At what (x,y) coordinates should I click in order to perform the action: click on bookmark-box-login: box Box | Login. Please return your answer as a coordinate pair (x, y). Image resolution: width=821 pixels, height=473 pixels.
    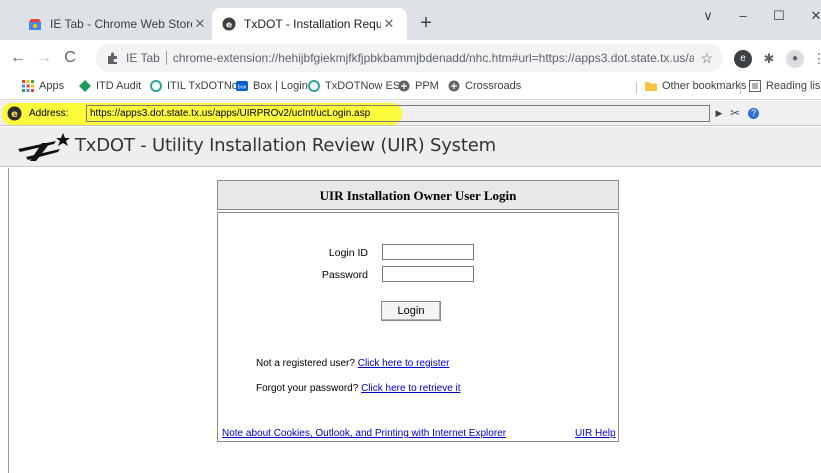
    Looking at the image, I should click on (272, 86).